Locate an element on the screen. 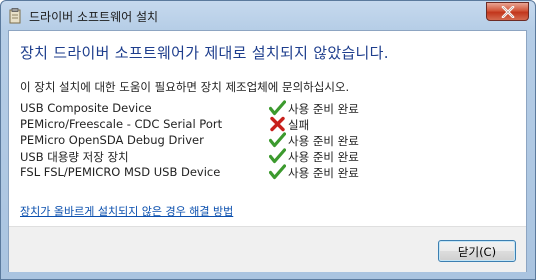  troubleshoot-link: 장치가 올바르게 설치되지 않은 경우 해결 방법 is located at coordinates (126, 211).